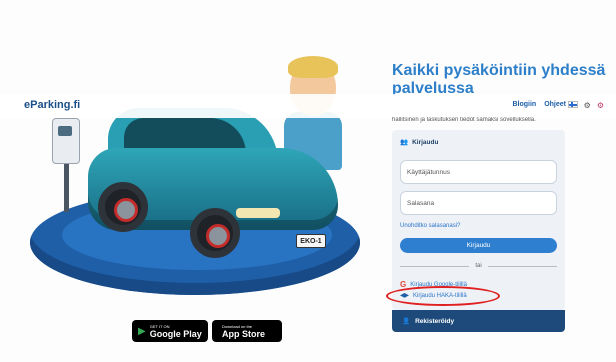 The width and height of the screenshot is (616, 362). I want to click on main-nav: Blogiin Ohjeet, so click(539, 104).